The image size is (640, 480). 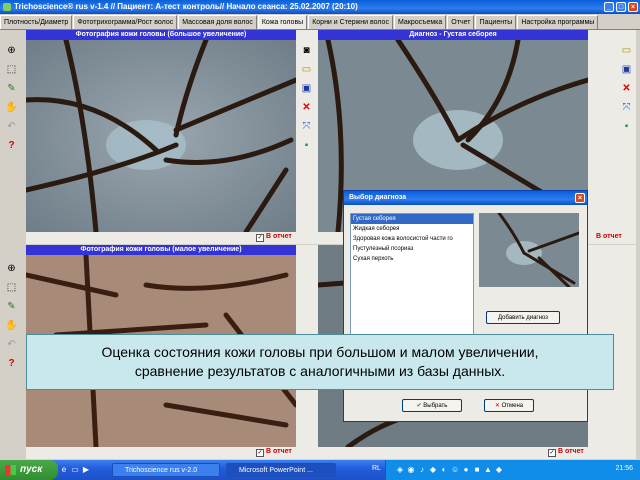 What do you see at coordinates (420, 22) in the screenshot?
I see `tab-macro: Макросъемка` at bounding box center [420, 22].